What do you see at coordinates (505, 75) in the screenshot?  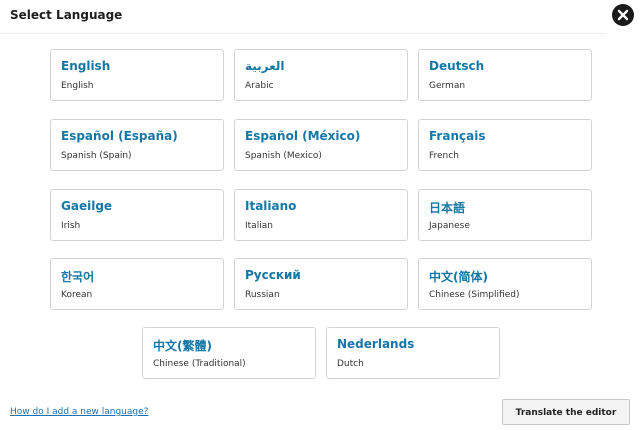 I see `language-card-german: Deutsch German` at bounding box center [505, 75].